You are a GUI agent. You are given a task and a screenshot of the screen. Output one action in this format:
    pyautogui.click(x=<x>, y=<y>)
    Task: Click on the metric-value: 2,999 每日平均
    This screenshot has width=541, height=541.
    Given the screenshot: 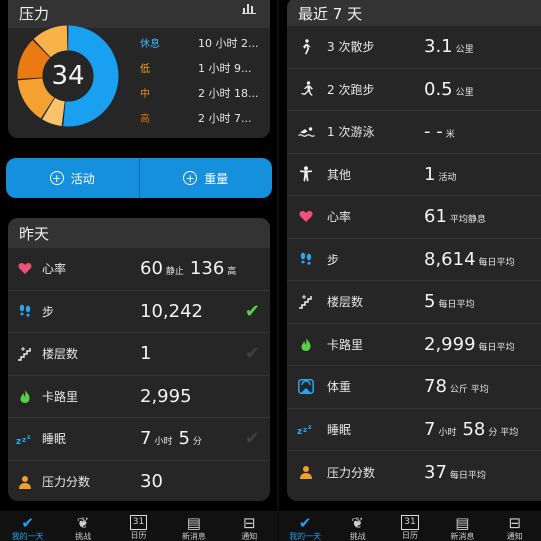 What is the action you would take?
    pyautogui.click(x=472, y=344)
    